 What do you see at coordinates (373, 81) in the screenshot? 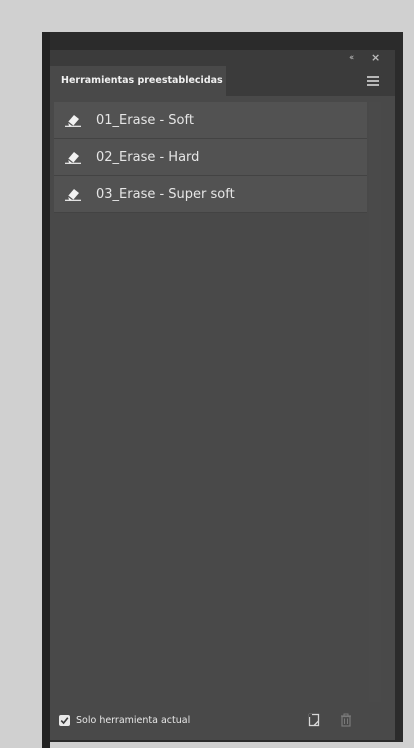
I see `panel-menu-icon` at bounding box center [373, 81].